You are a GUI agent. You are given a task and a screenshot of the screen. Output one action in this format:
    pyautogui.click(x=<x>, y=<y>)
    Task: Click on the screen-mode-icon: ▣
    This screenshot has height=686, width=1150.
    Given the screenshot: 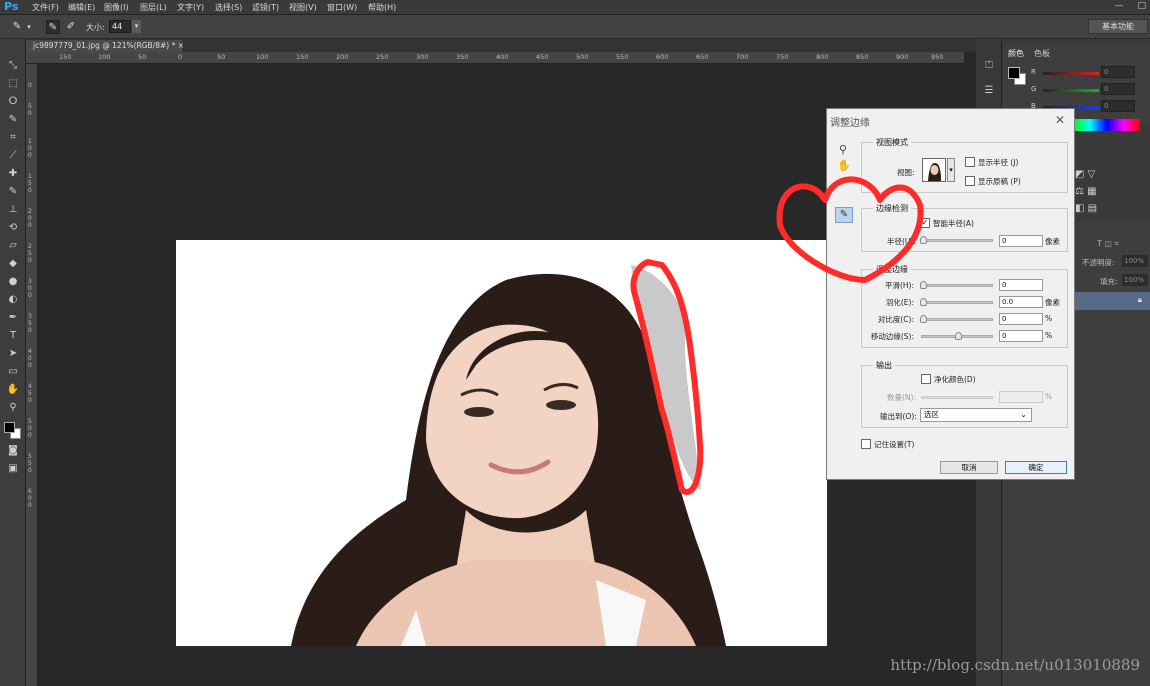 What is the action you would take?
    pyautogui.click(x=13, y=469)
    